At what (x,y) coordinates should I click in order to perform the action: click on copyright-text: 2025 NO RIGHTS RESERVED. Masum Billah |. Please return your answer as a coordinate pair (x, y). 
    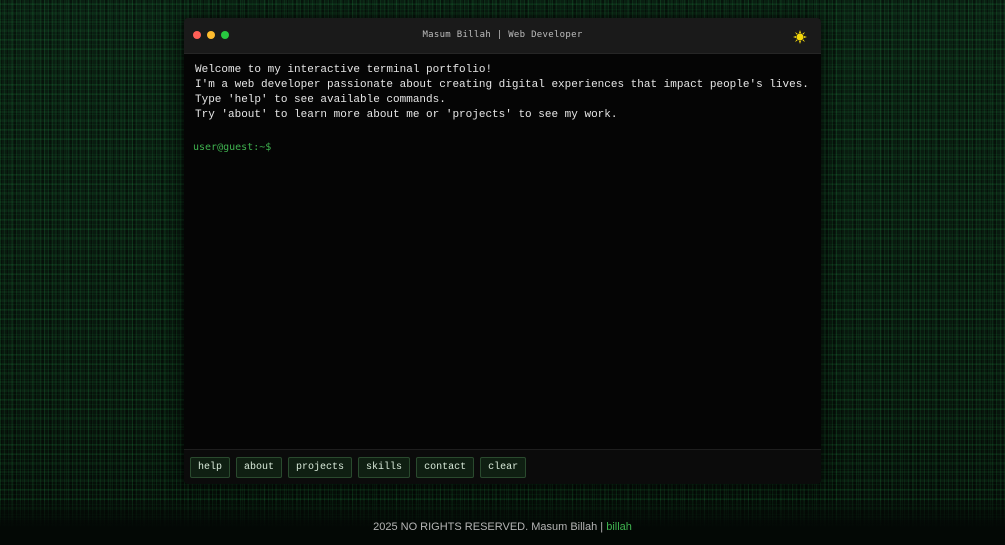
    Looking at the image, I should click on (490, 527).